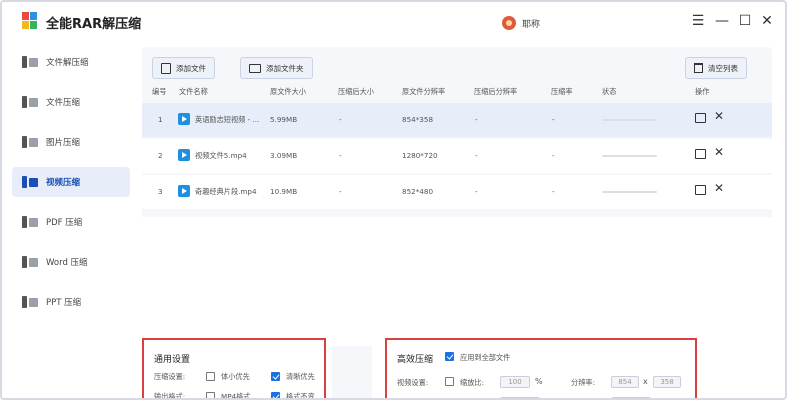 The image size is (787, 400). I want to click on minimize-button: —, so click(722, 21).